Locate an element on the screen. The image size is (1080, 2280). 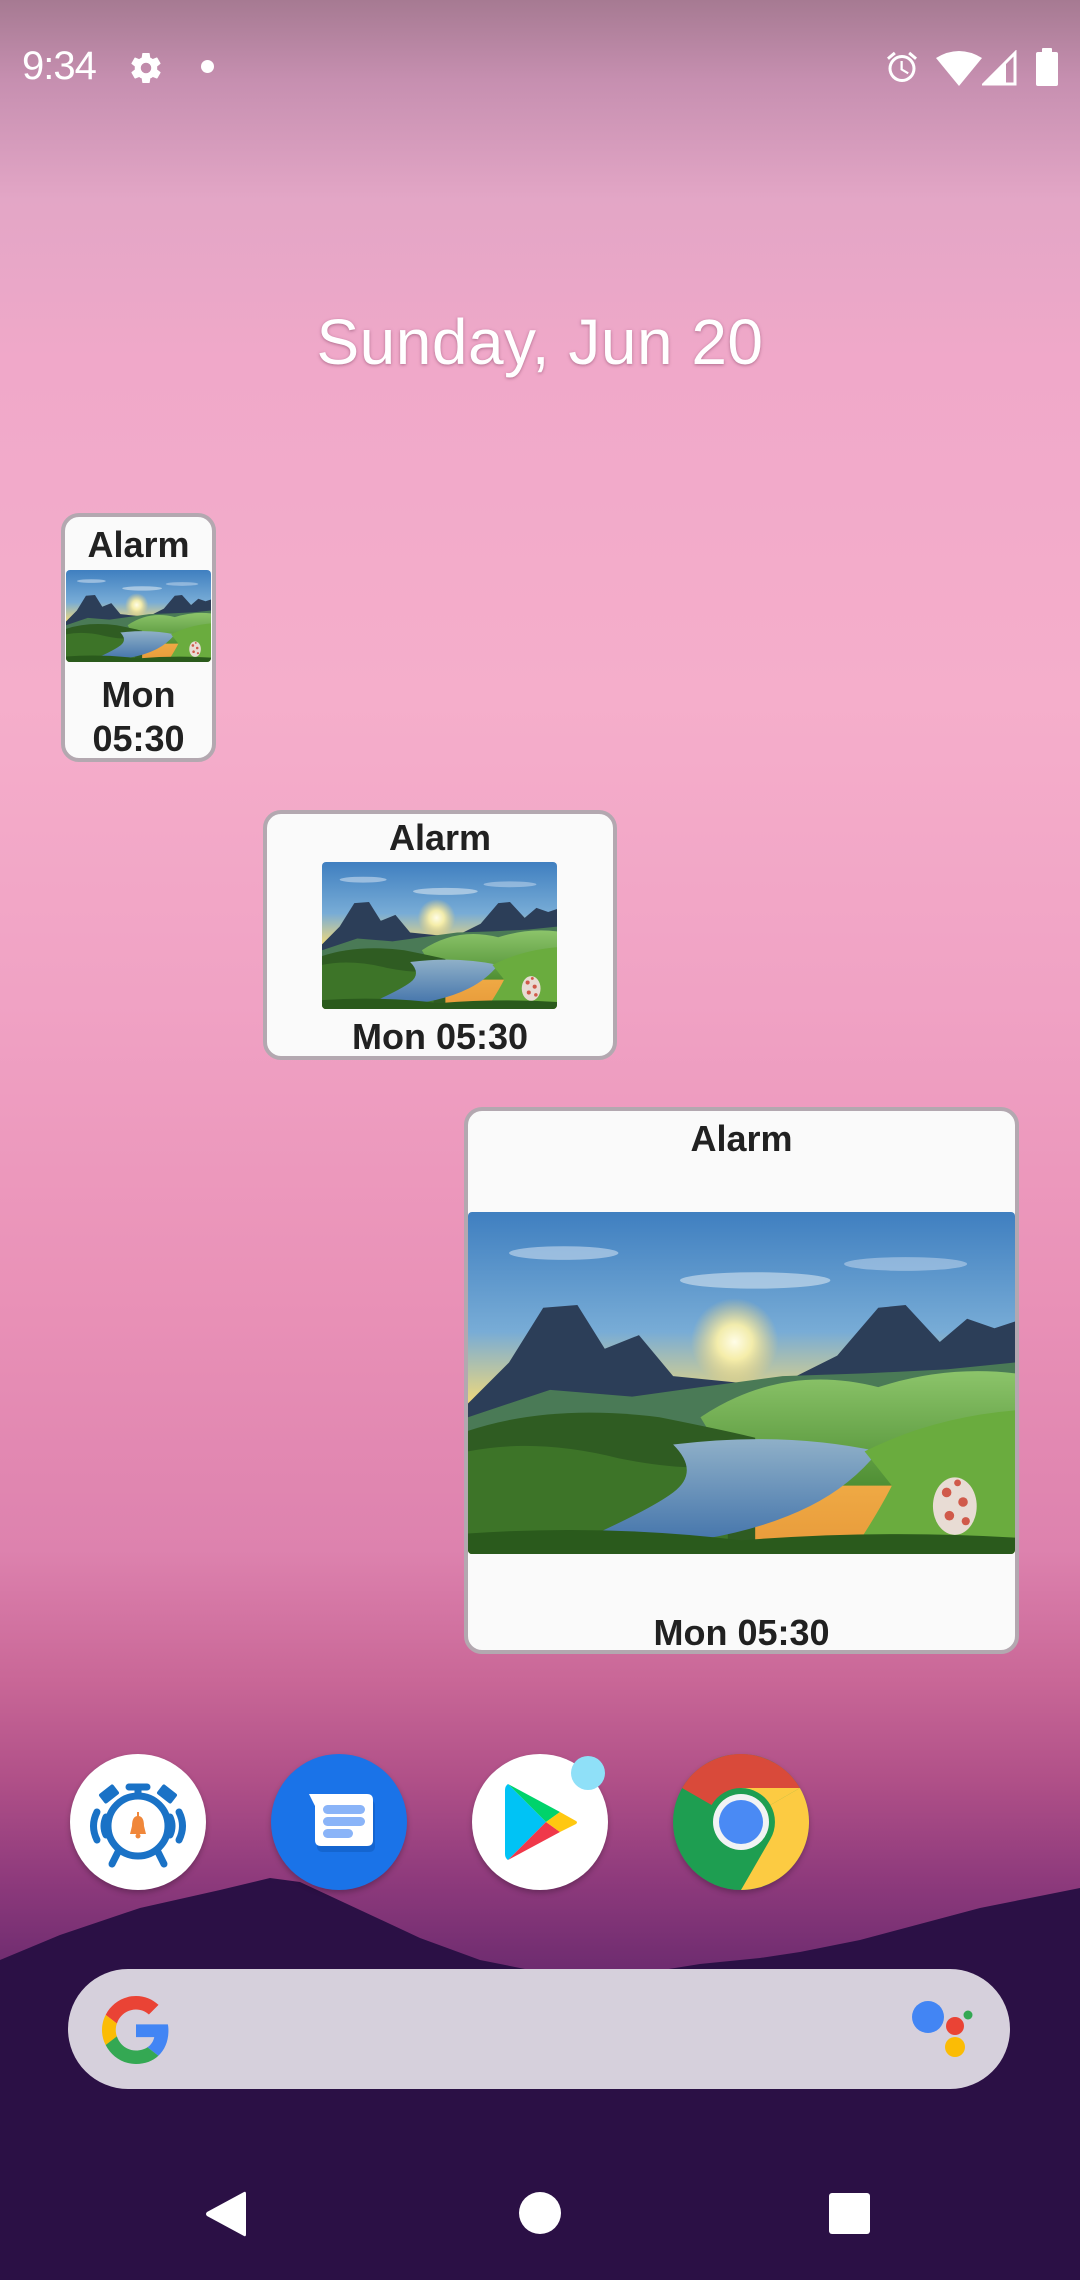
recents-button is located at coordinates (849, 2213).